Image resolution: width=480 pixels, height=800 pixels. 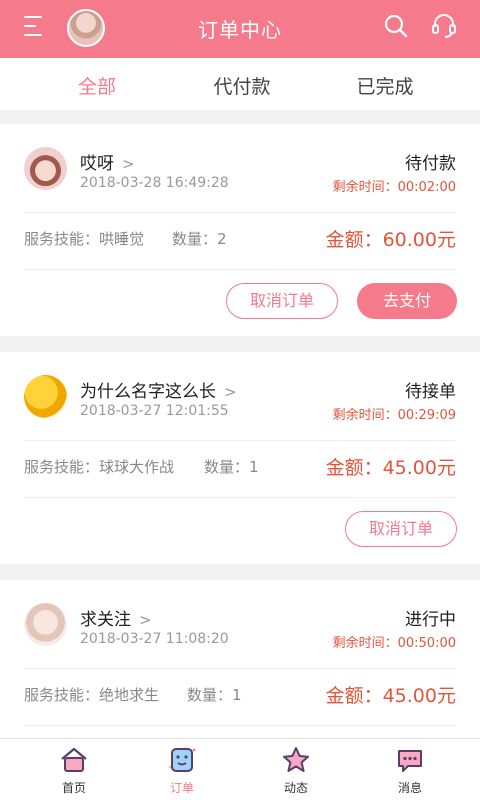 I want to click on service-skill: 服务技能：哄睡觉, so click(x=84, y=239).